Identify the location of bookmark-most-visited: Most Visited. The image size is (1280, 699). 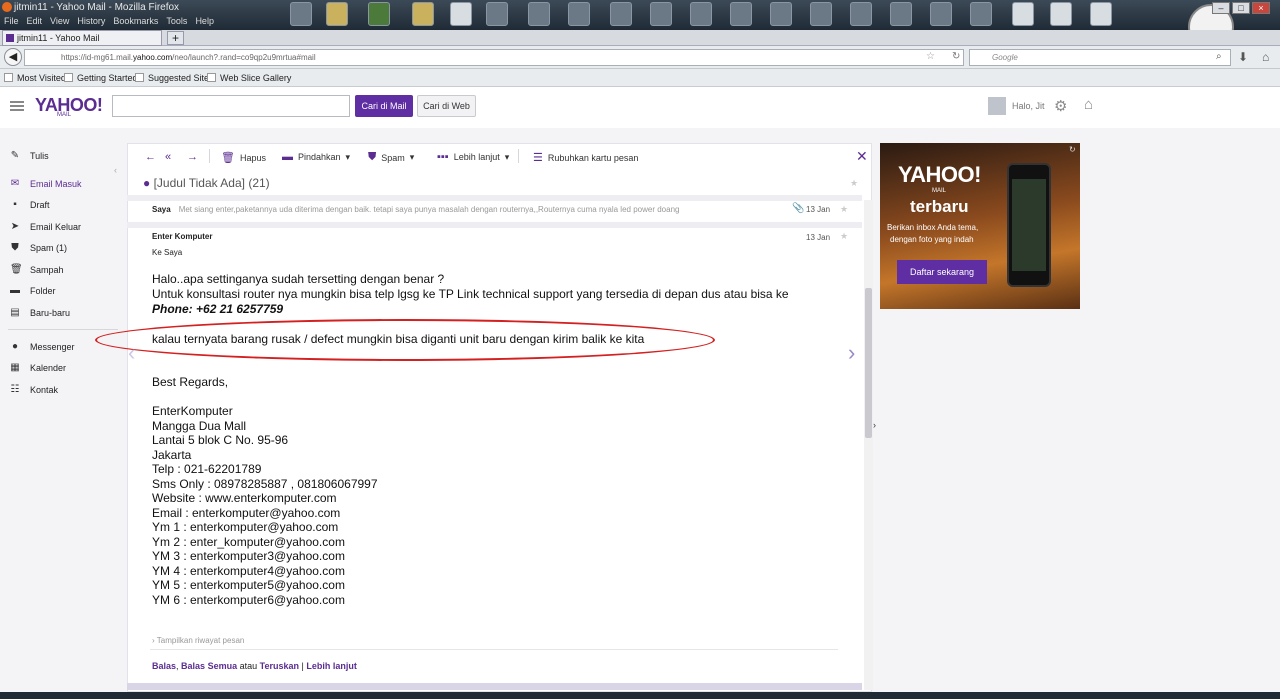
(35, 78).